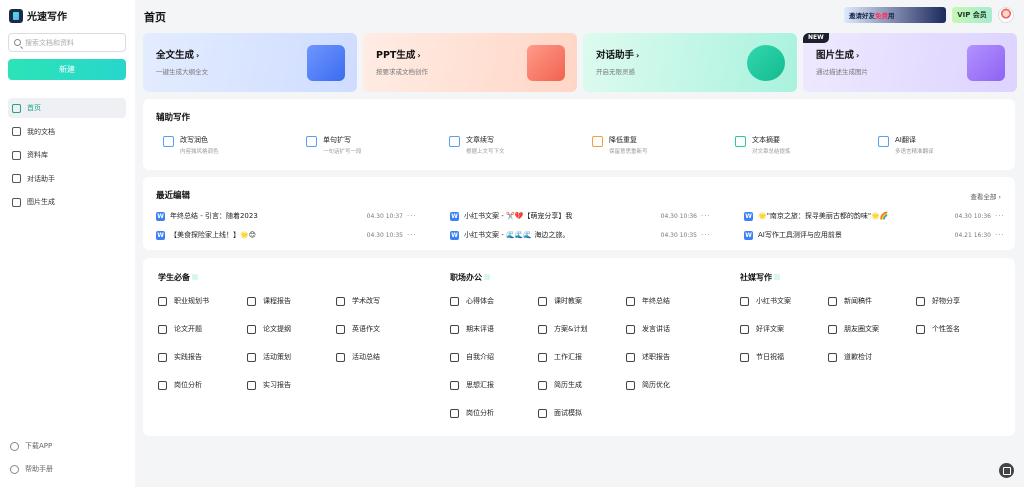  Describe the element at coordinates (568, 301) in the screenshot. I see `category-item-label: 课时教案` at that location.